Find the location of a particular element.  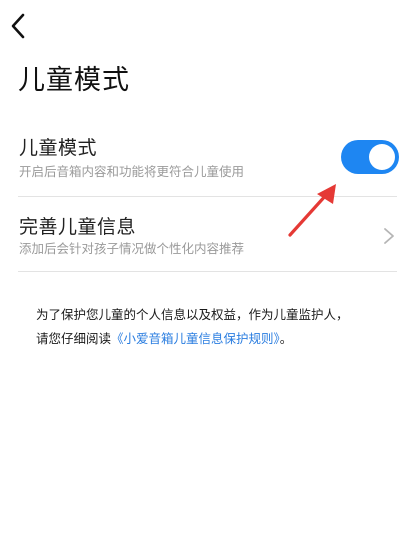

kids-mode-title: 儿童模式 is located at coordinates (58, 148).